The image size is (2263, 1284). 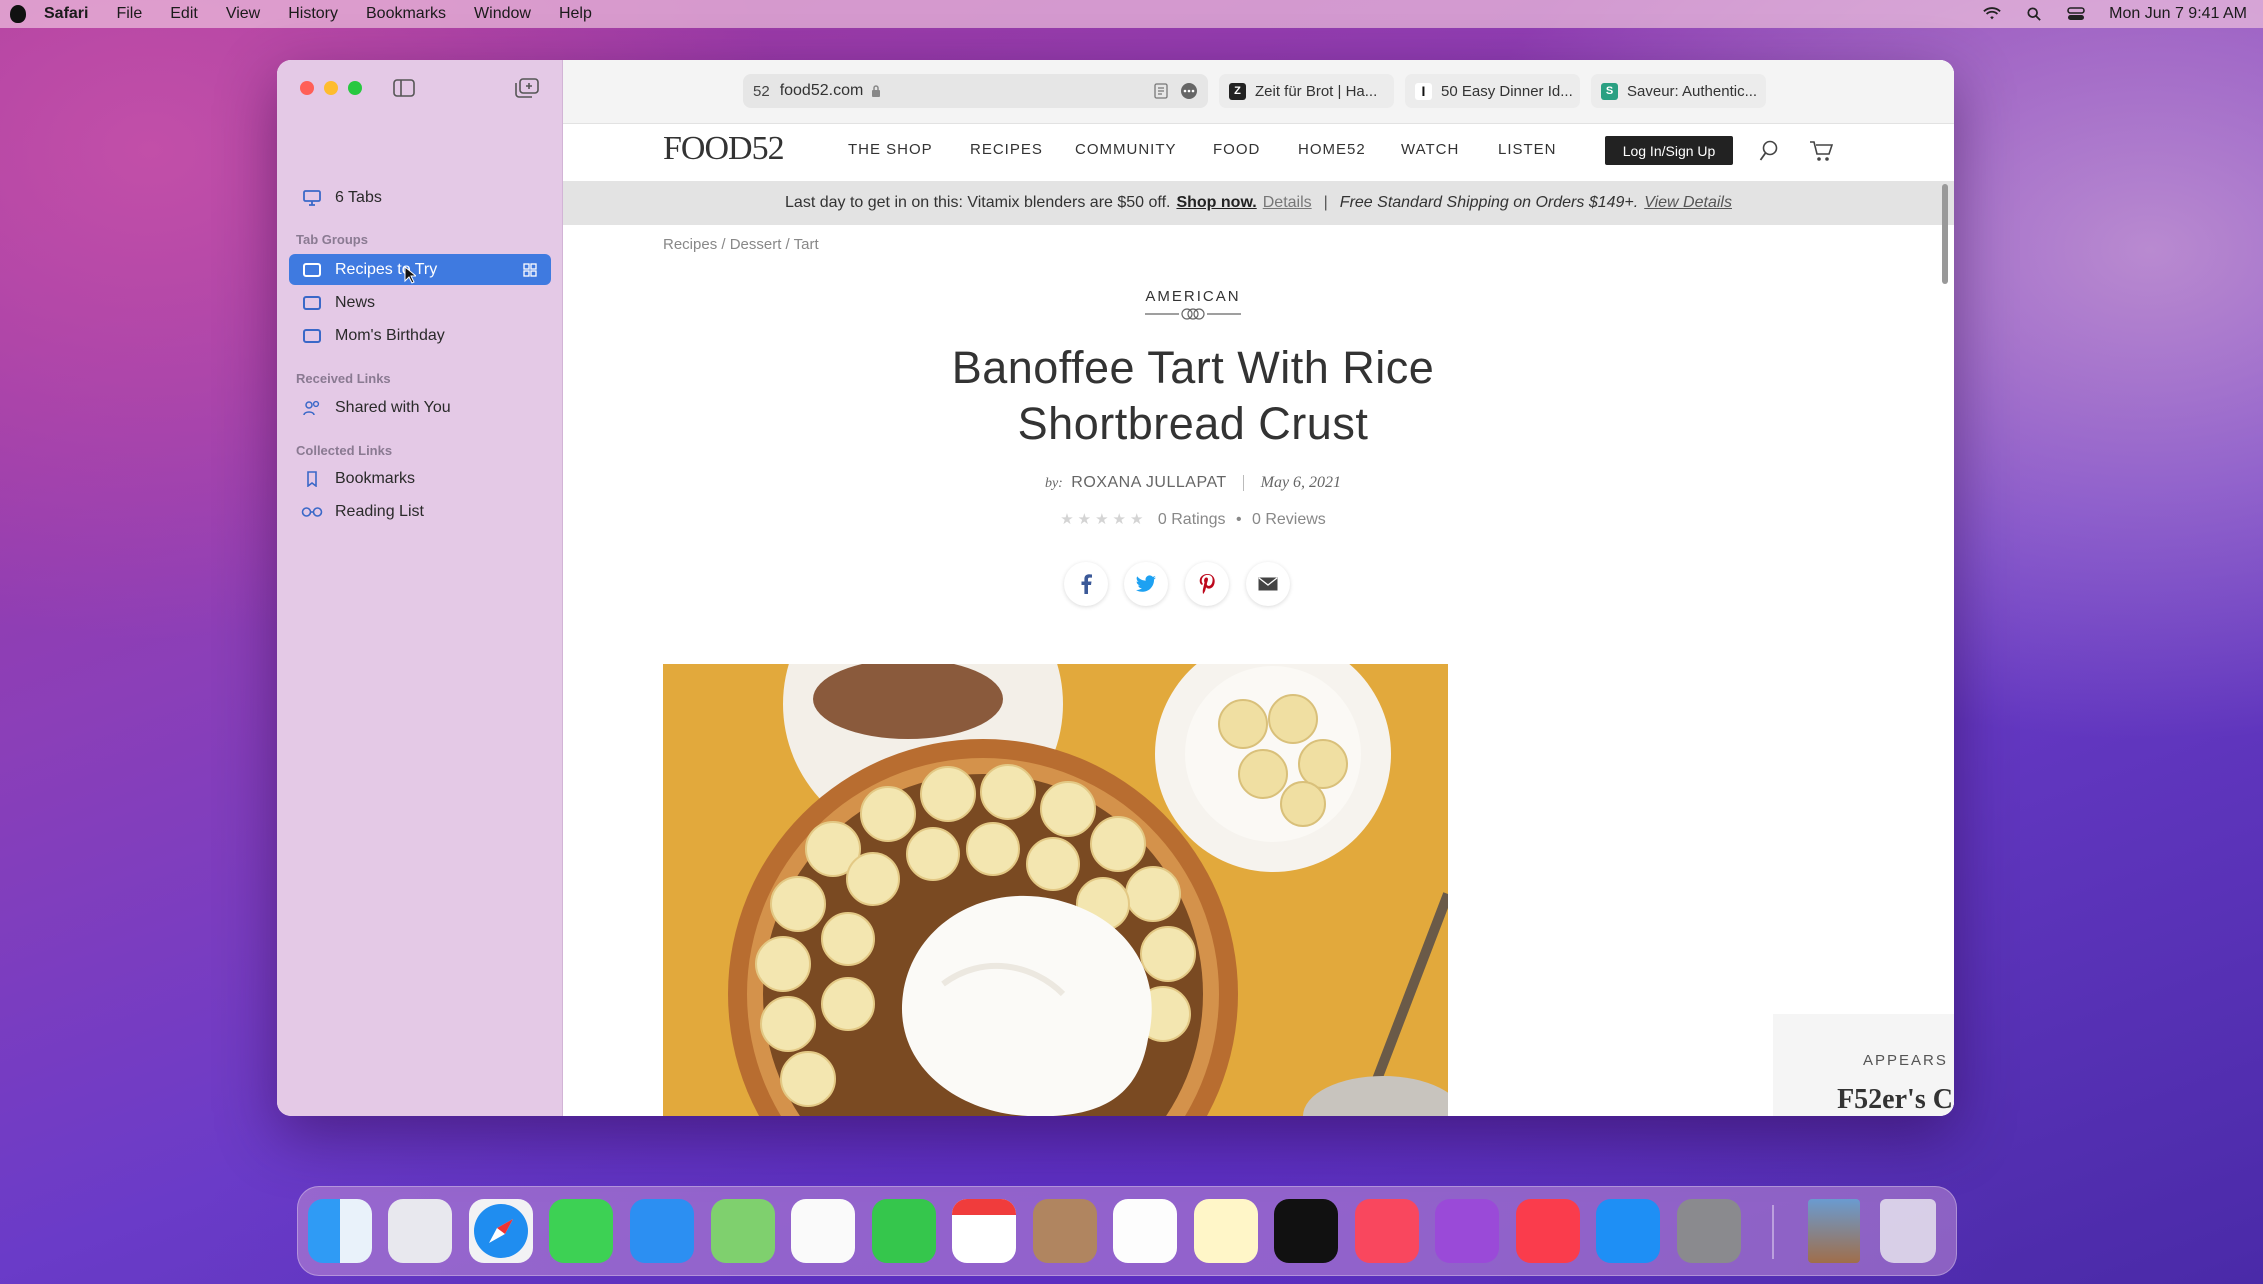 I want to click on dock-finder, so click(x=340, y=1231).